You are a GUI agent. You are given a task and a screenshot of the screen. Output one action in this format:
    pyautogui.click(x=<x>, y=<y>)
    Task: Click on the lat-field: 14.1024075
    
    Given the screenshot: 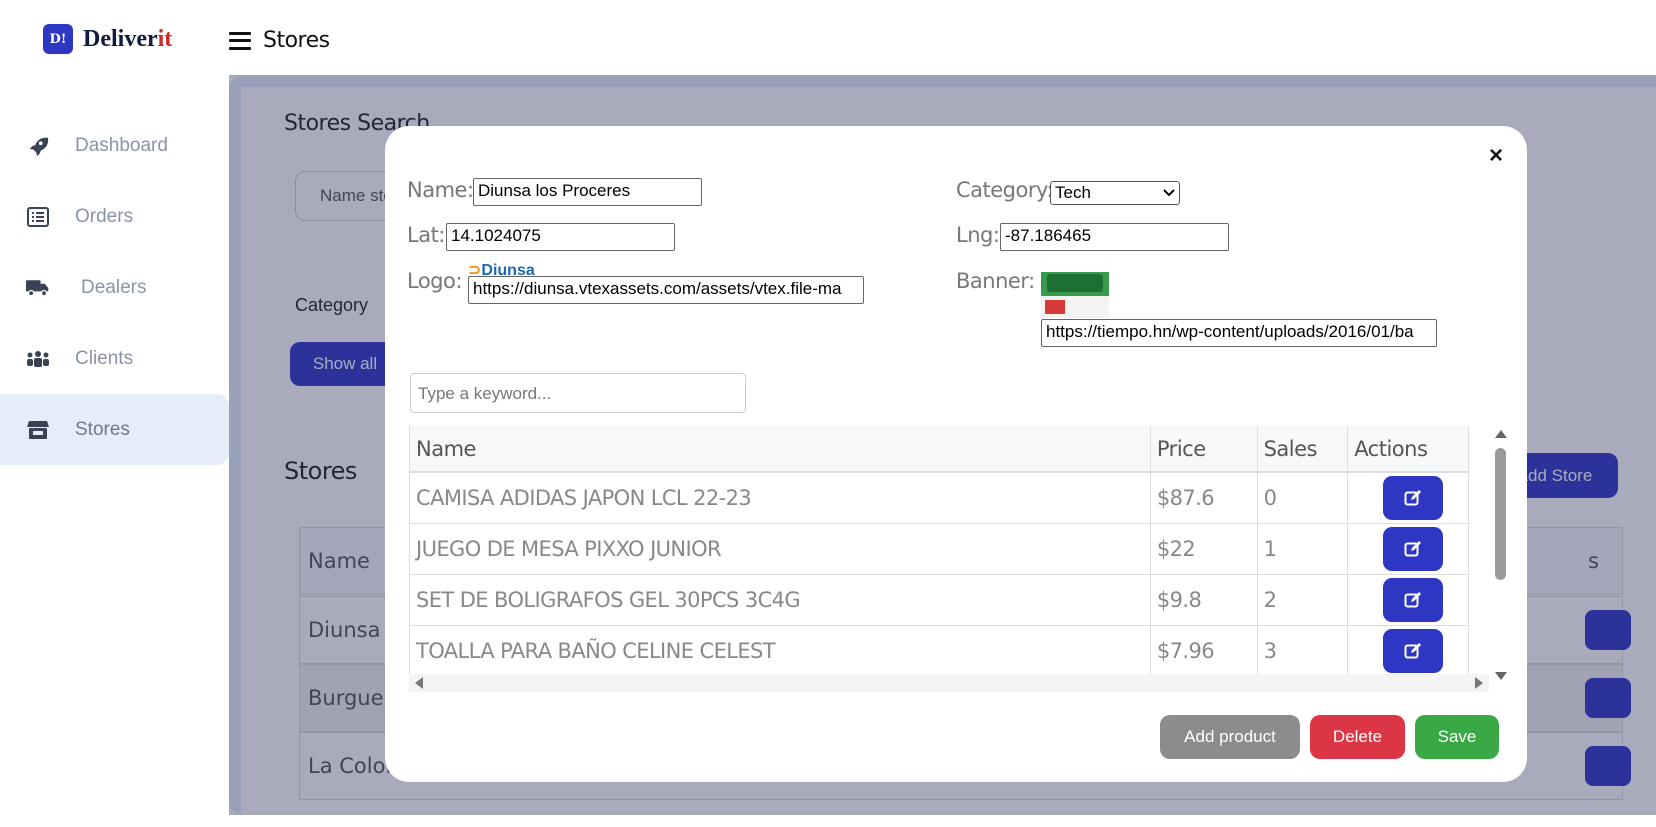 What is the action you would take?
    pyautogui.click(x=560, y=237)
    